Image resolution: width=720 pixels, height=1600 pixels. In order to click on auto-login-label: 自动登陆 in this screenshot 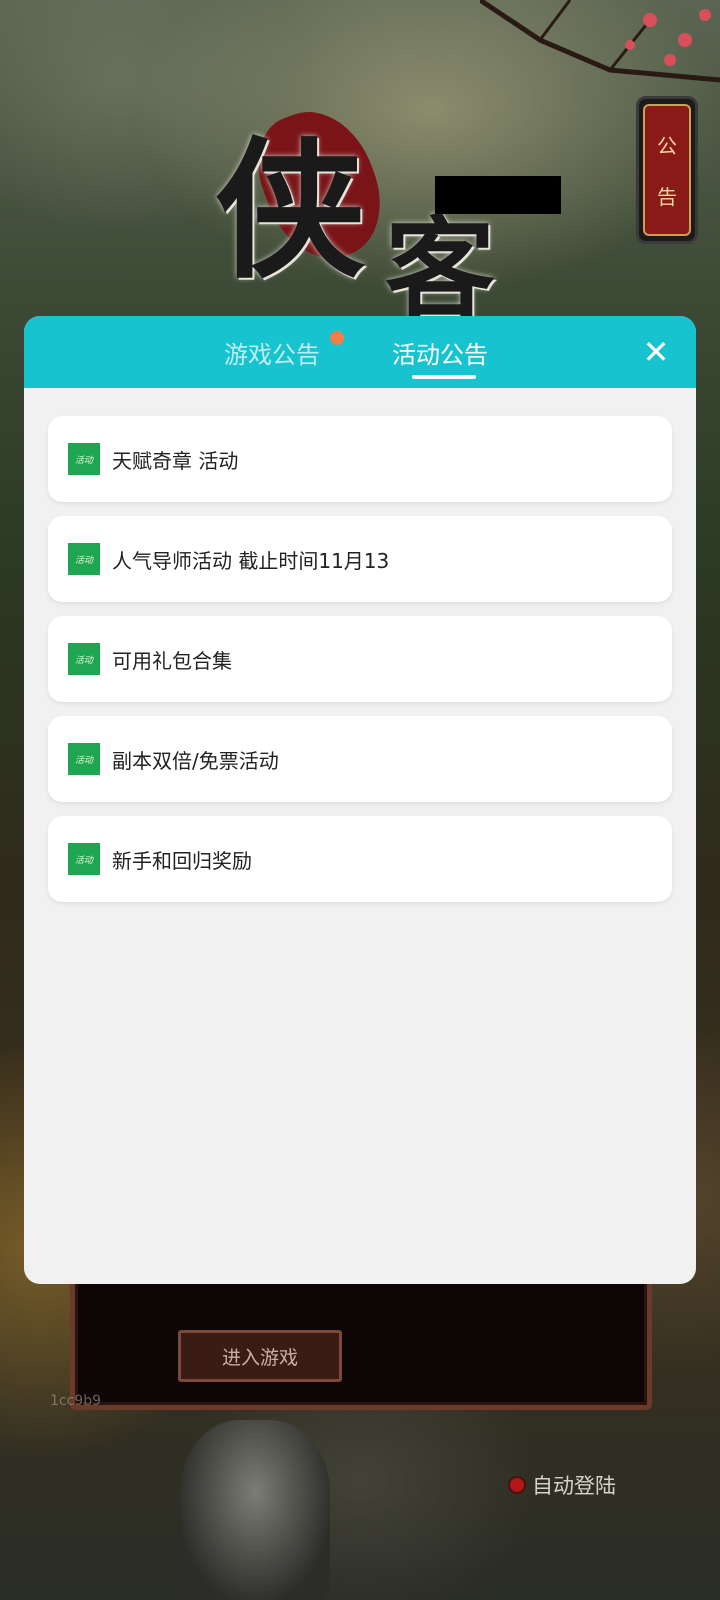, I will do `click(574, 1486)`.